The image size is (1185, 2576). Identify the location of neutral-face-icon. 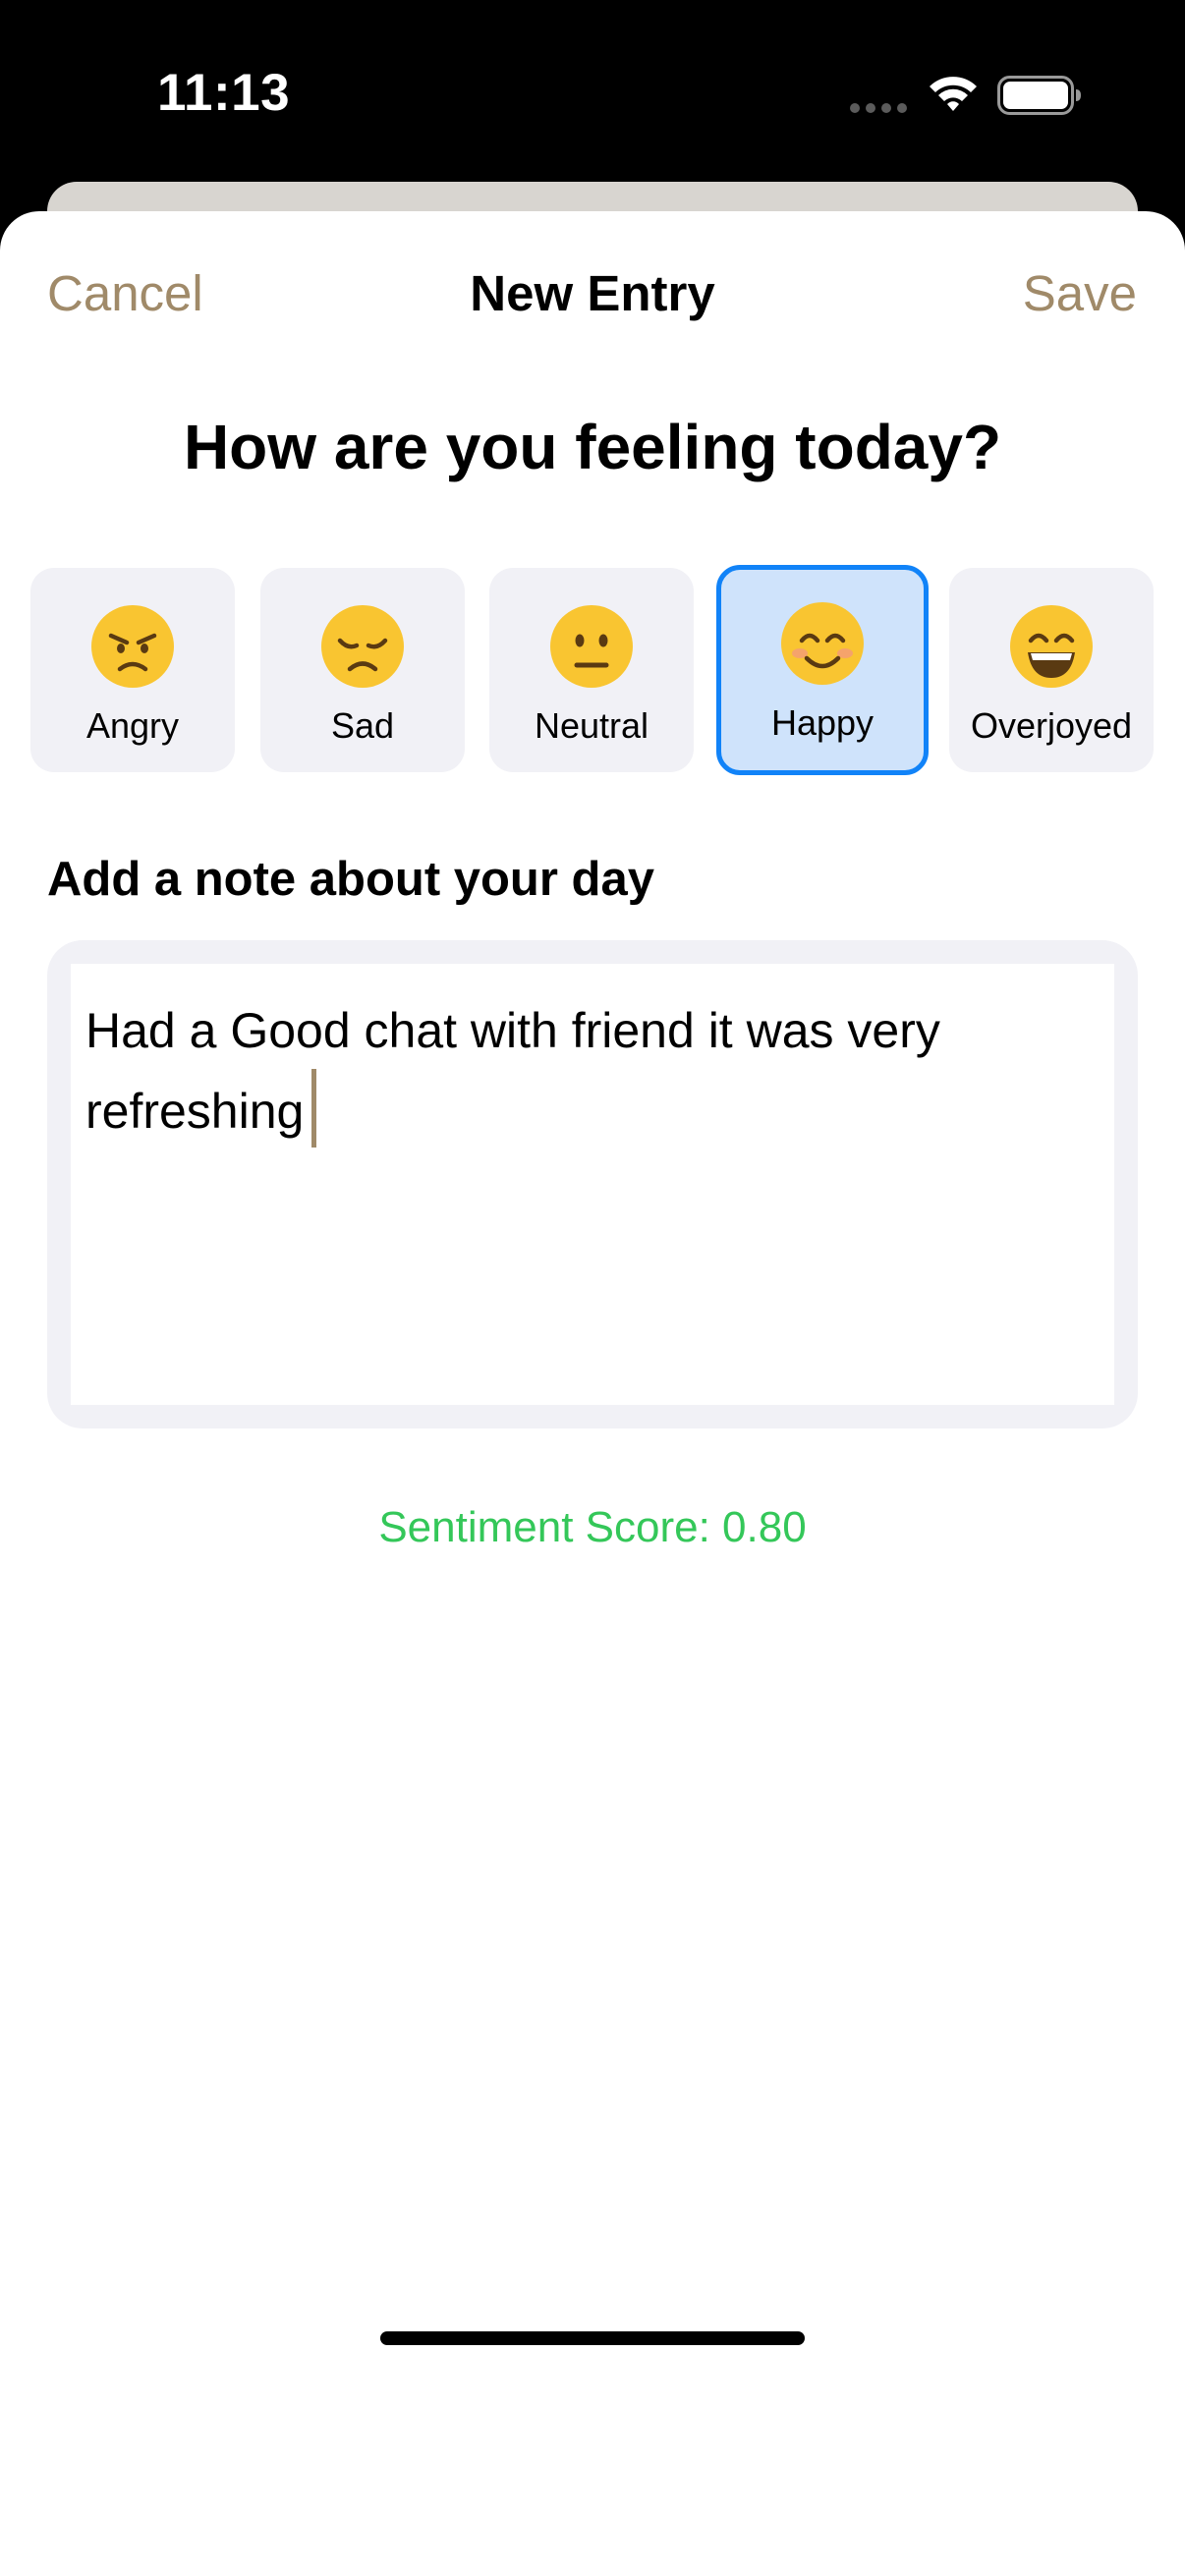
(592, 646).